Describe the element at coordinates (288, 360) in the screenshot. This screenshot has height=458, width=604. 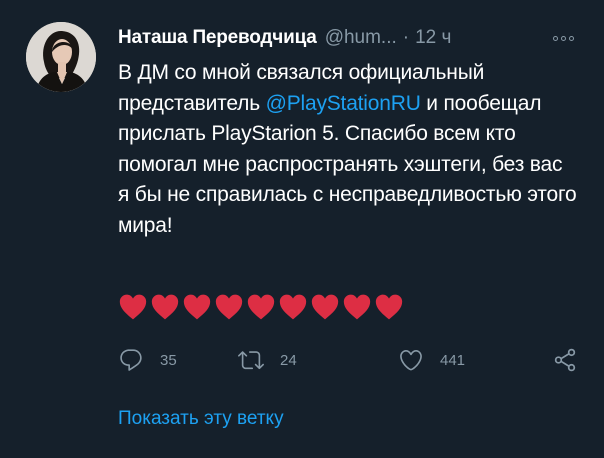
I see `retweet-count: 24` at that location.